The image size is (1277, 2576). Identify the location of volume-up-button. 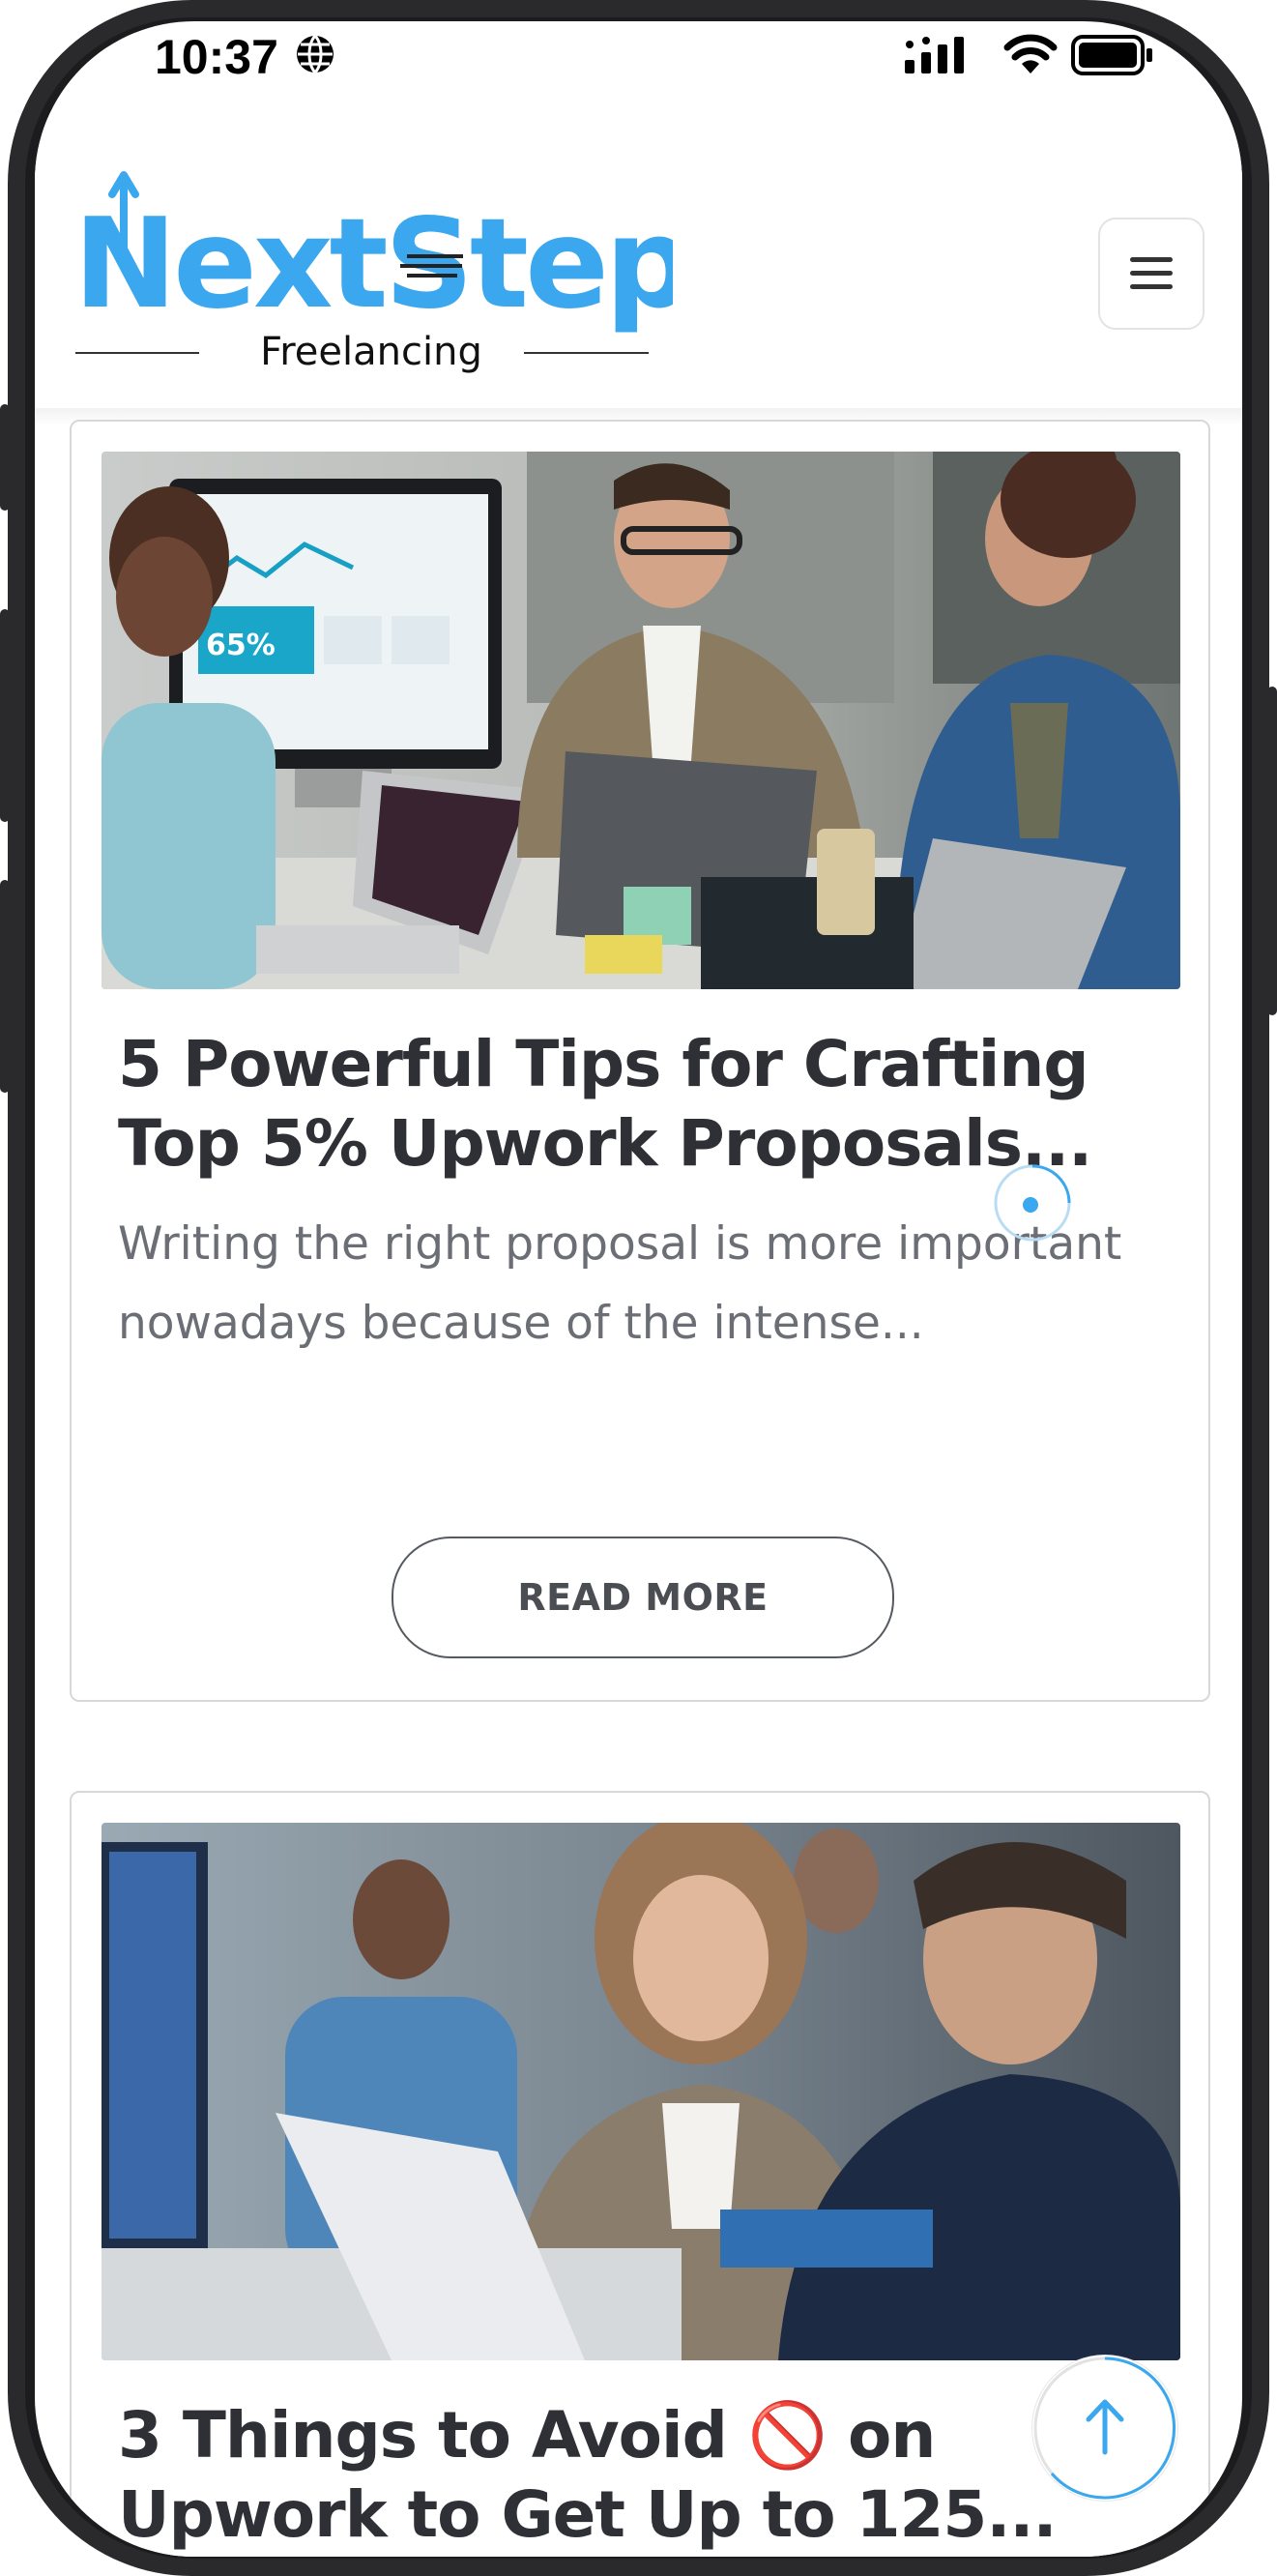
(5, 715).